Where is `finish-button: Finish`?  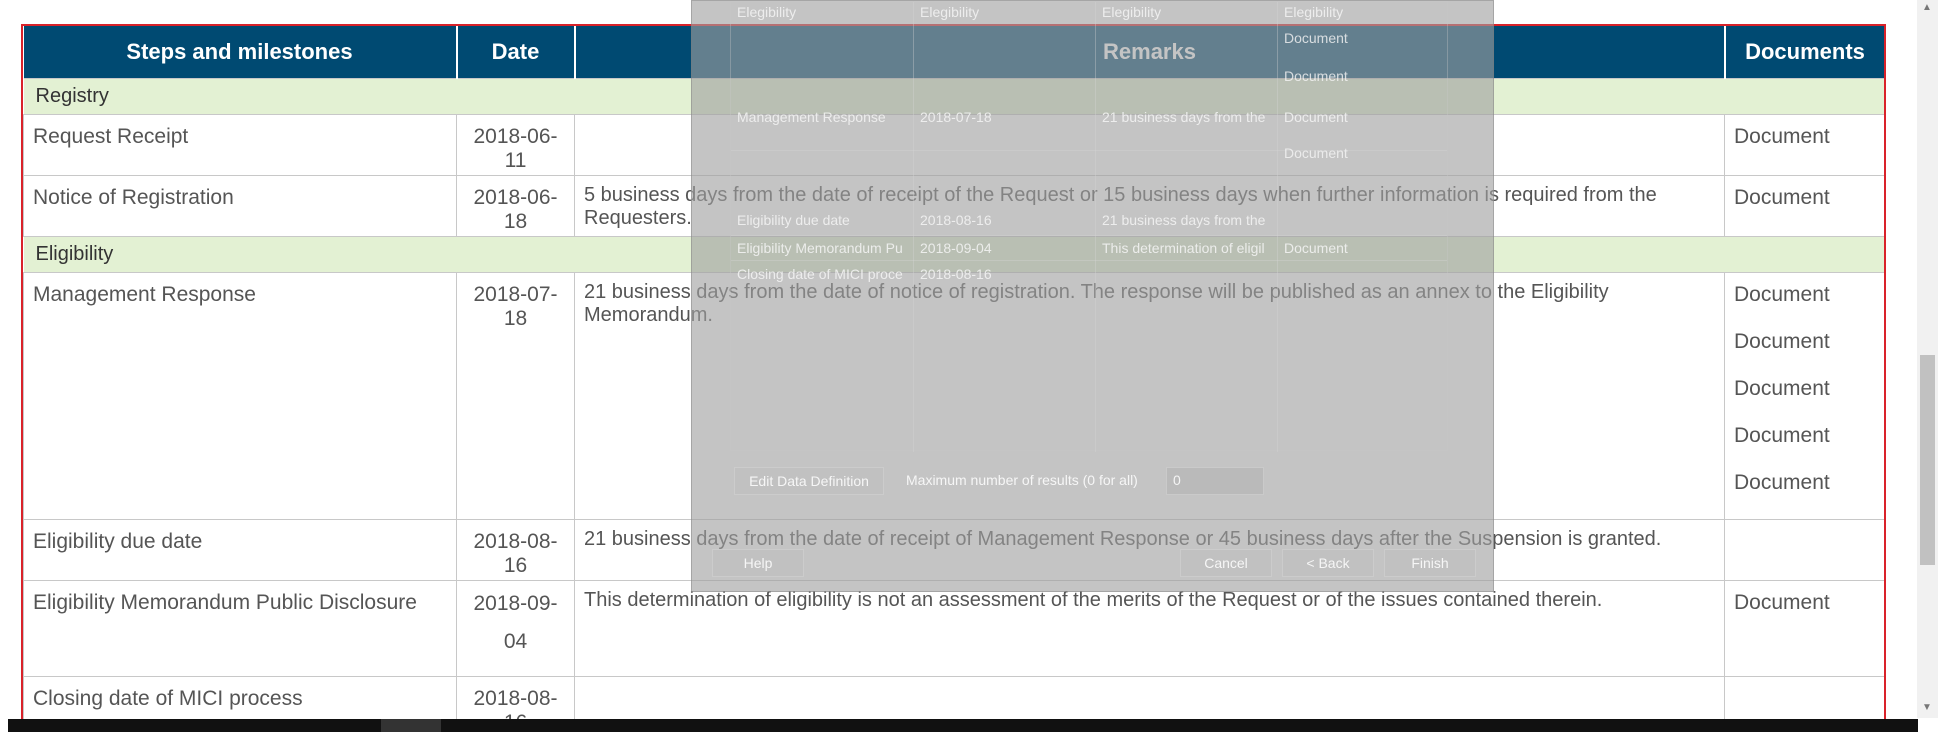
finish-button: Finish is located at coordinates (1430, 563).